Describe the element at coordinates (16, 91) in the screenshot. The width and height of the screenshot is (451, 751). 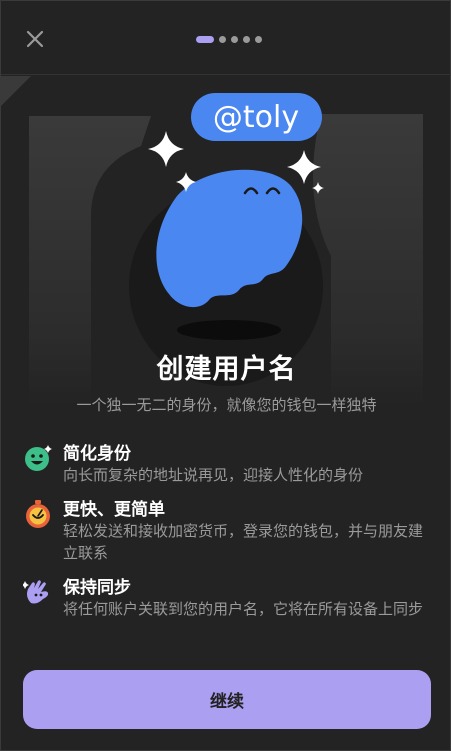
I see `corner-shape` at that location.